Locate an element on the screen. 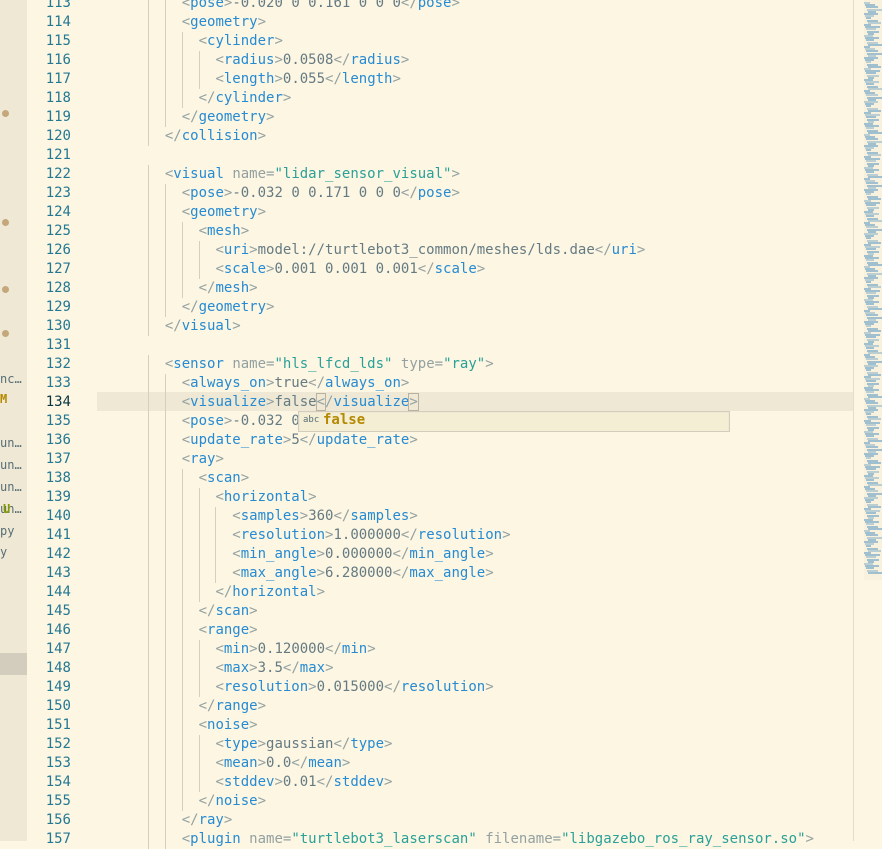  code-line: <update_rate>5</update_rate> is located at coordinates (300, 440).